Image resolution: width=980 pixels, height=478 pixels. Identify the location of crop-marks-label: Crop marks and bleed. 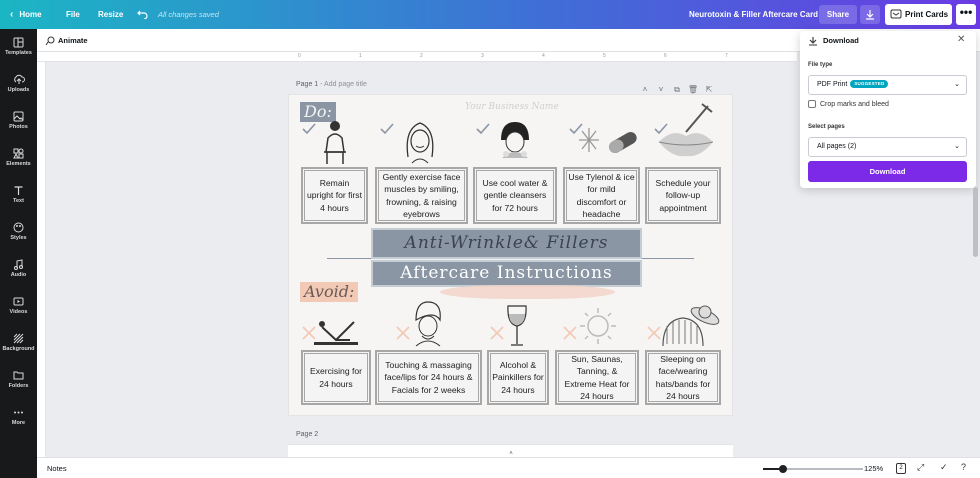
(854, 104).